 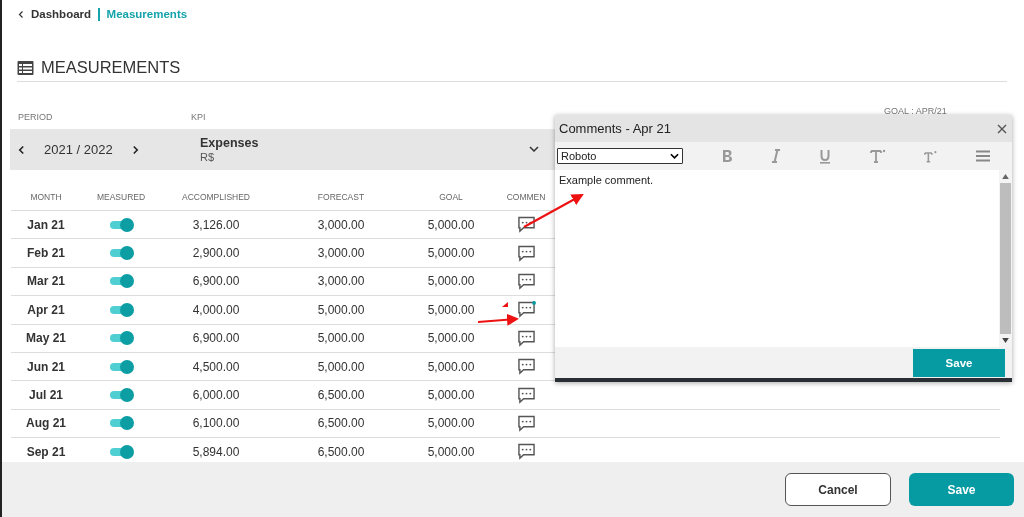 I want to click on scroll-down-icon, so click(x=1005, y=340).